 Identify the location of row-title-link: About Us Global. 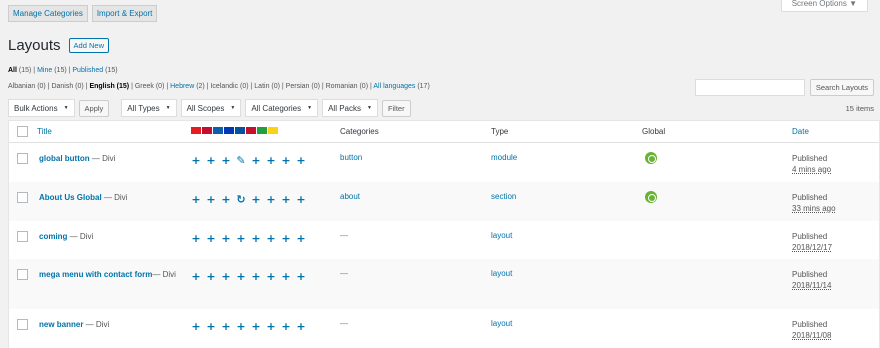
(70, 197).